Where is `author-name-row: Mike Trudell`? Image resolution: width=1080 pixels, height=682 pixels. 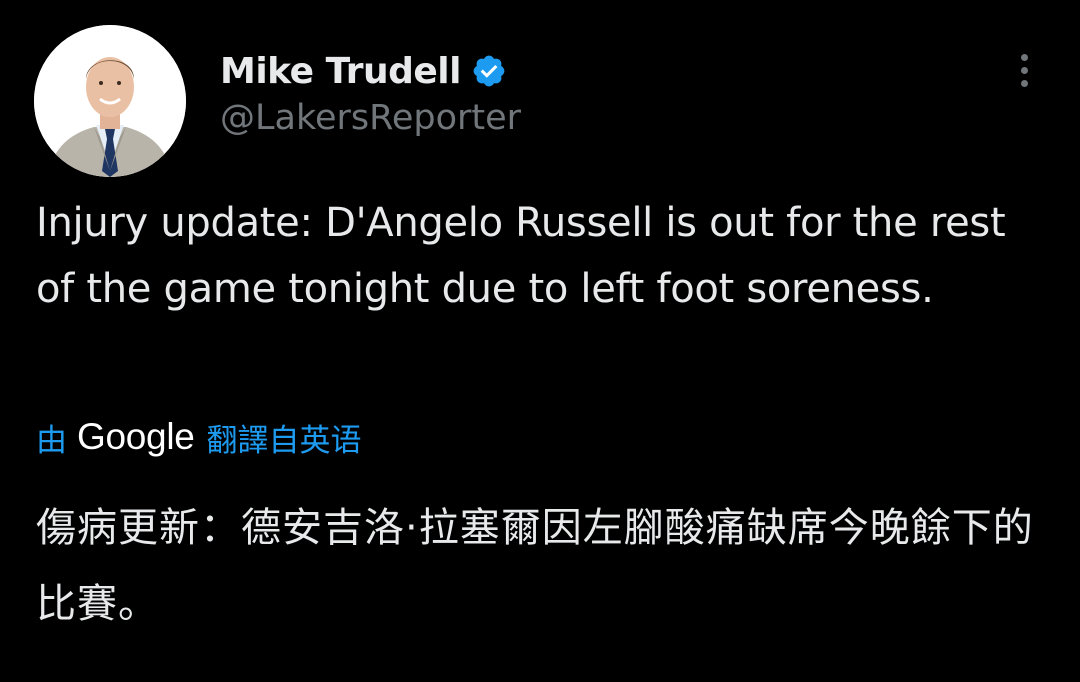 author-name-row: Mike Trudell is located at coordinates (363, 71).